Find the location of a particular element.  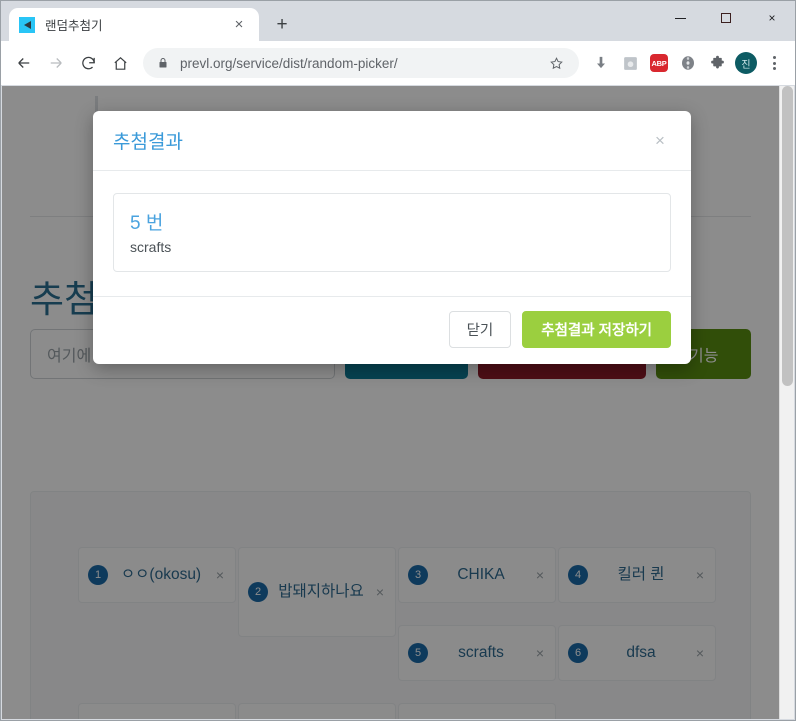

scrollbar-thumb is located at coordinates (787, 236).